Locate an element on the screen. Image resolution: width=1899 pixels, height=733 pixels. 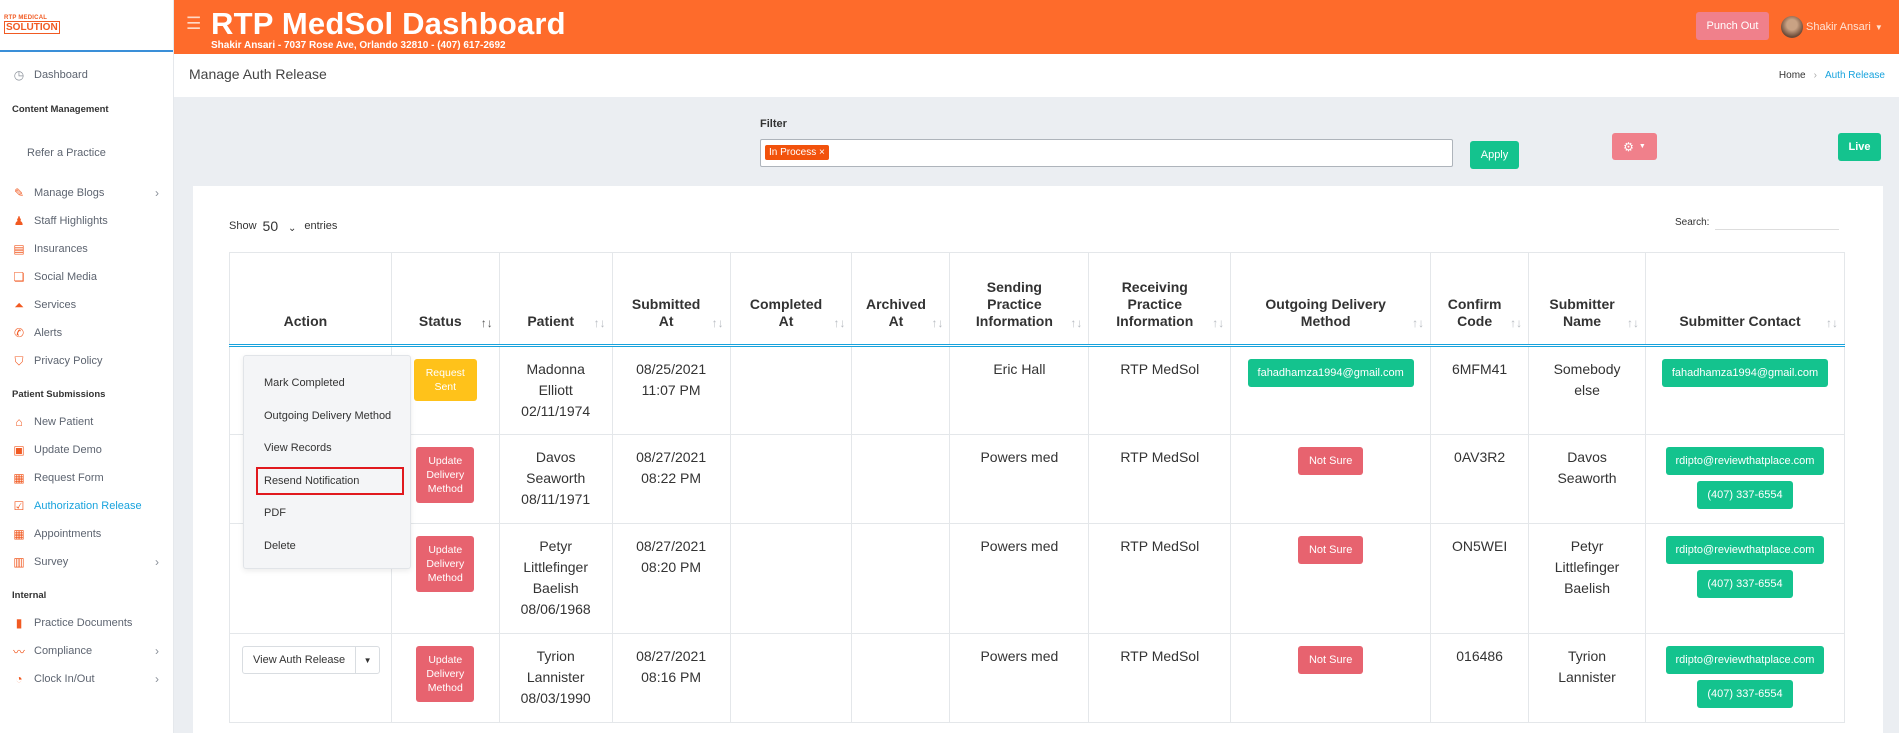
status-badge: Request Sent is located at coordinates (445, 380).